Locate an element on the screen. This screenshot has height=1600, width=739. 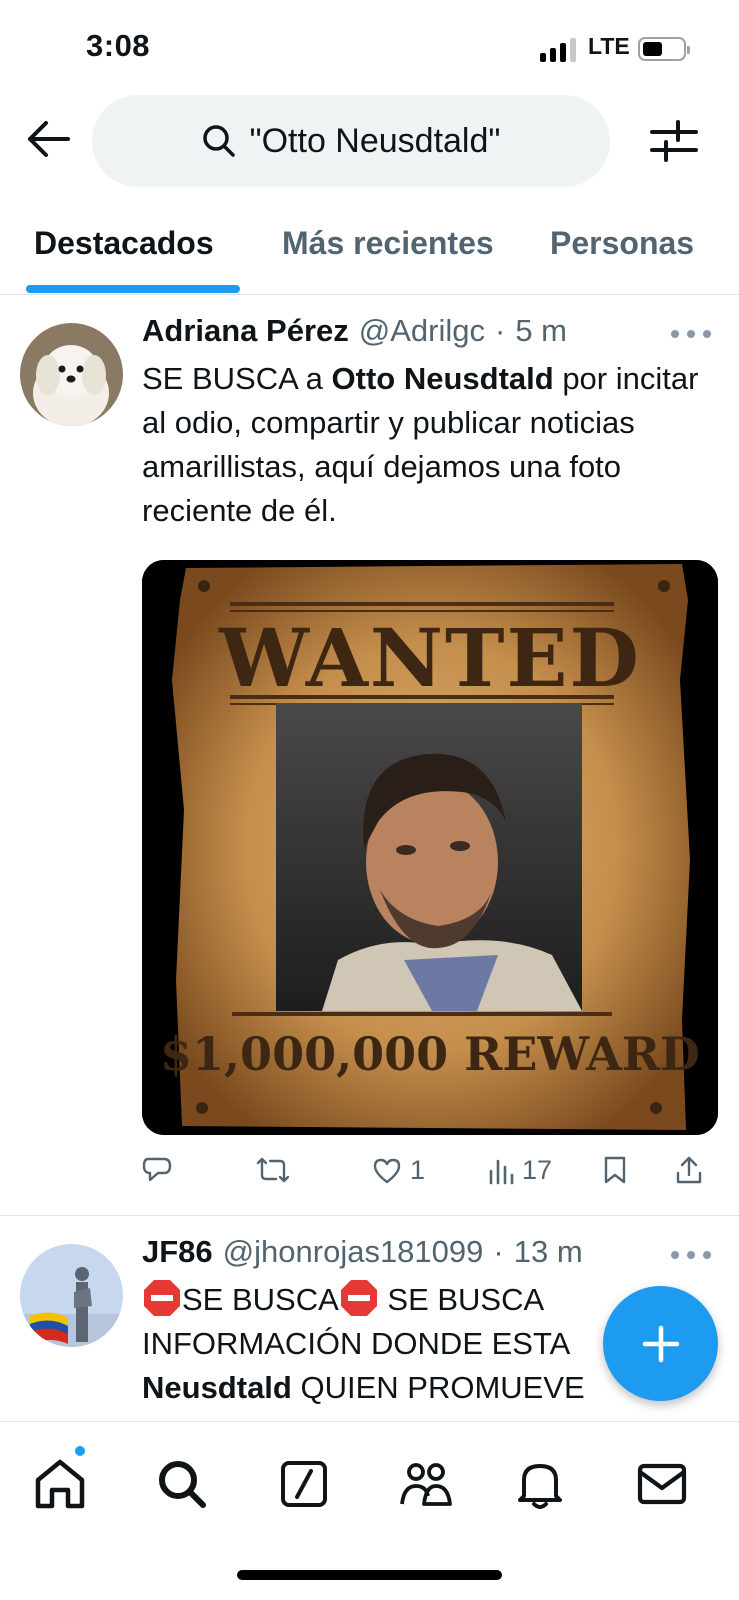
views-icon is located at coordinates (501, 1171).